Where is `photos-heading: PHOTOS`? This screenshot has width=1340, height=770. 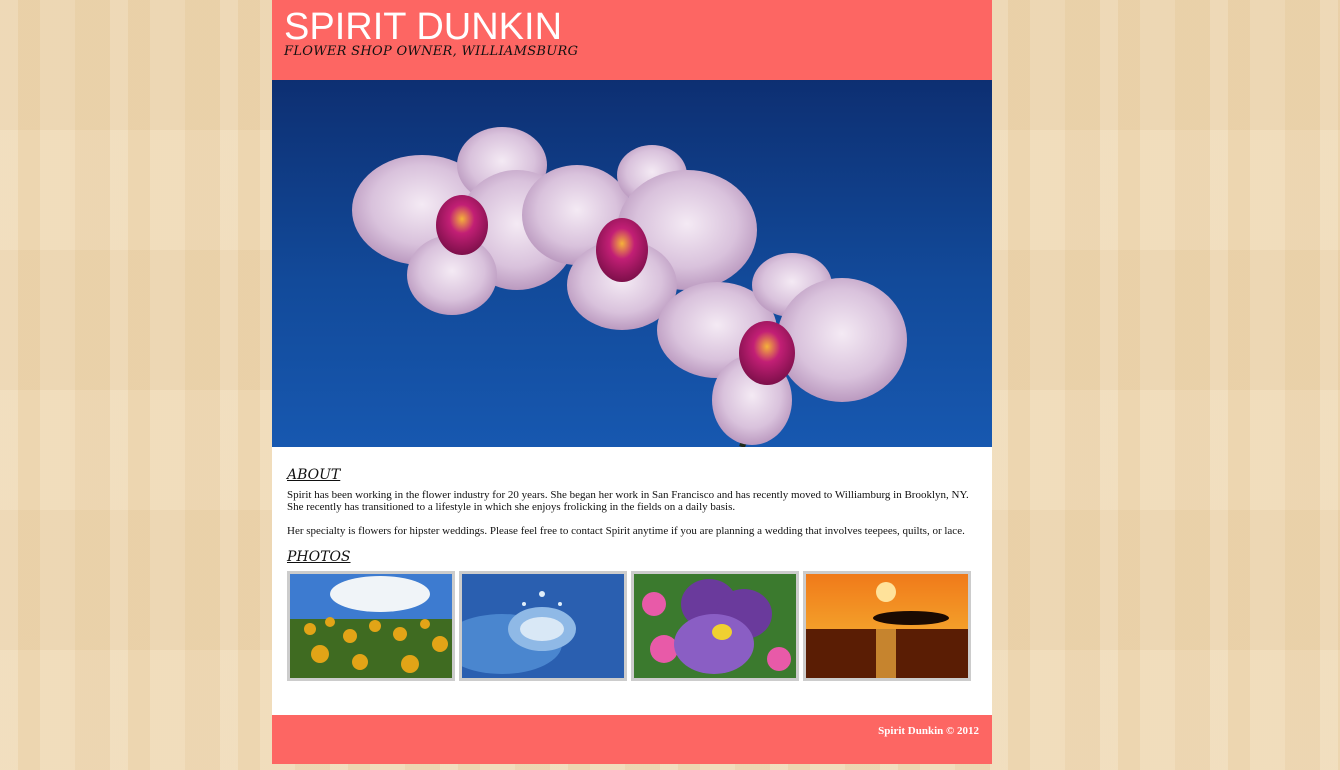 photos-heading: PHOTOS is located at coordinates (319, 557).